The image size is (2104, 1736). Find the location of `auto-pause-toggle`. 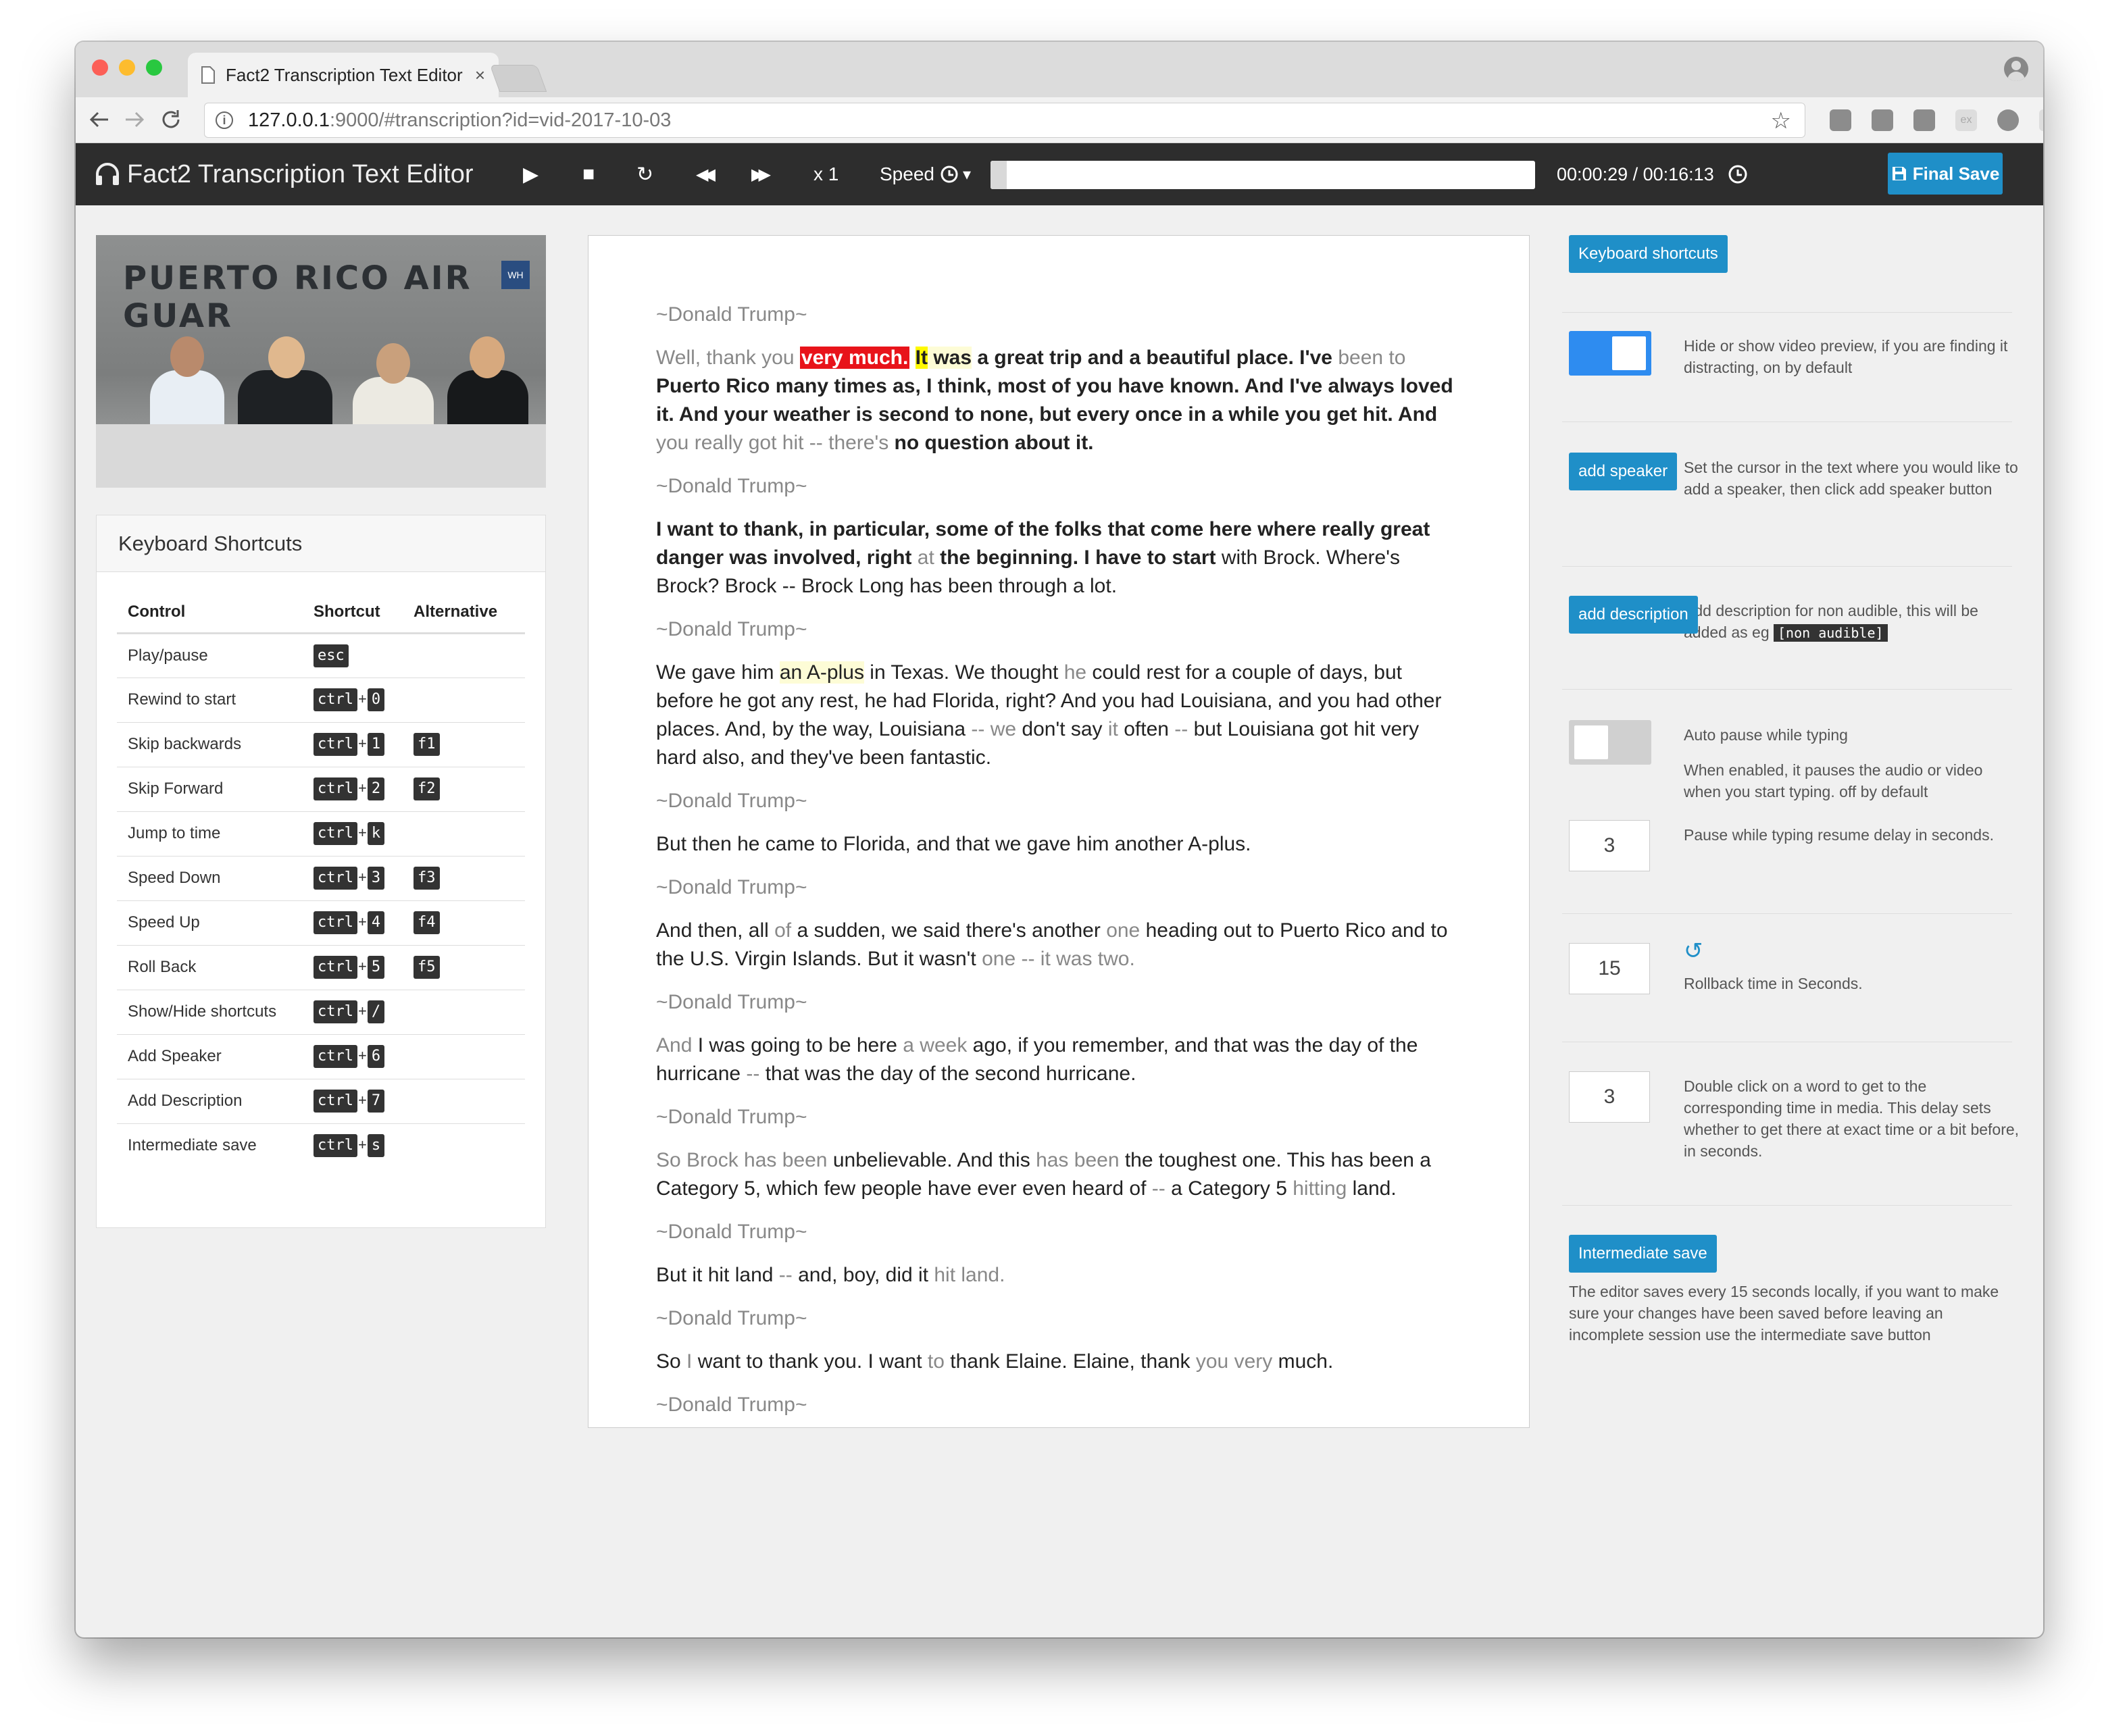

auto-pause-toggle is located at coordinates (1610, 742).